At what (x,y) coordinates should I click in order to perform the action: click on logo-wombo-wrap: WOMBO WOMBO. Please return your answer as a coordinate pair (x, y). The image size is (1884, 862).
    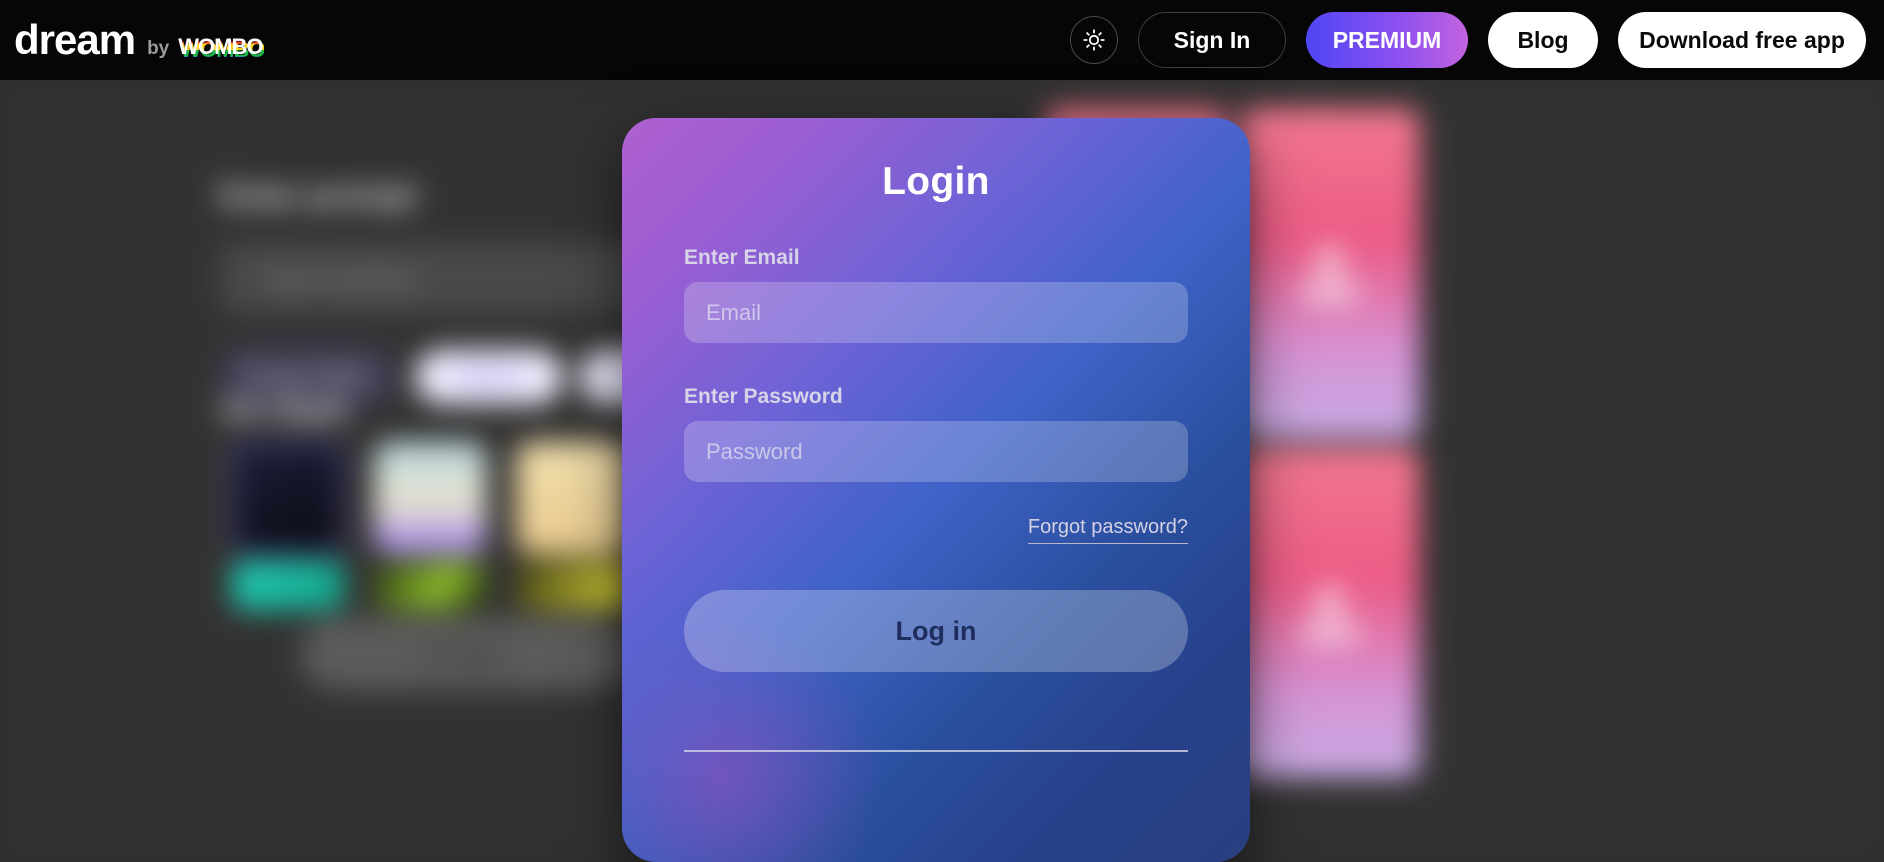
    Looking at the image, I should click on (221, 48).